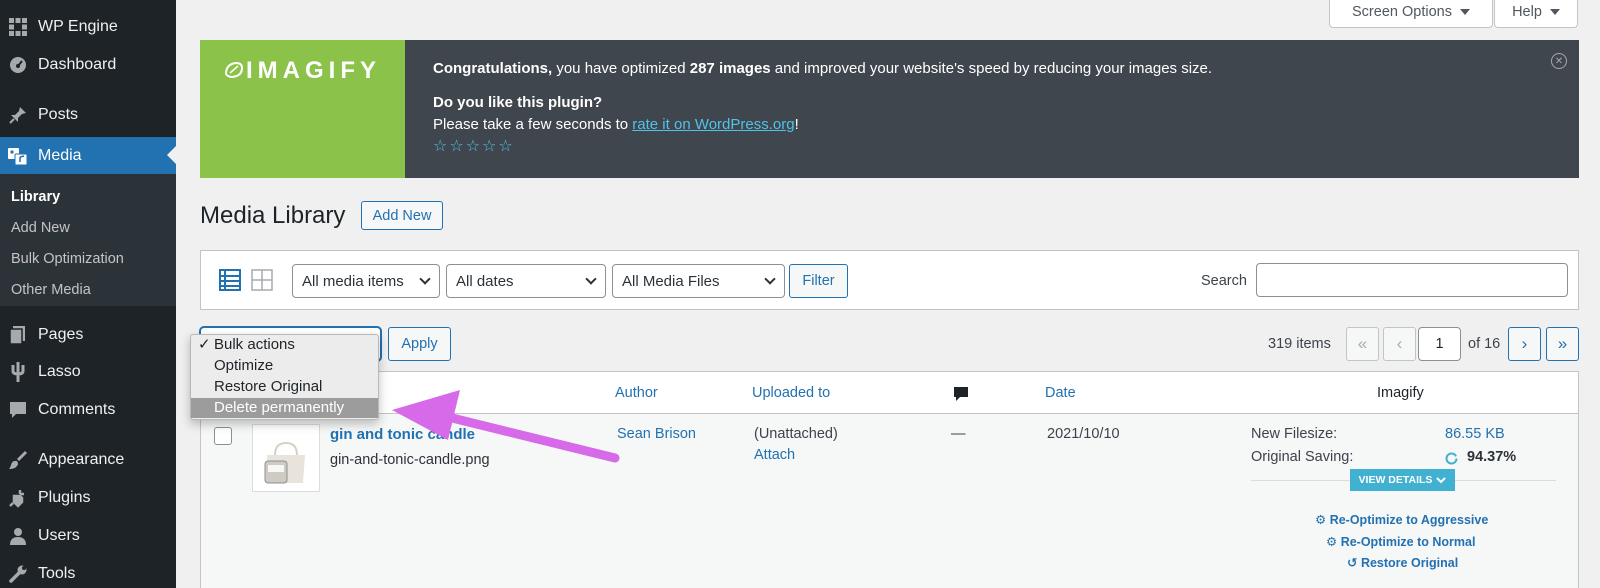 The height and width of the screenshot is (588, 1600). Describe the element at coordinates (88, 572) in the screenshot. I see `sidebar-item-tools: Tools` at that location.